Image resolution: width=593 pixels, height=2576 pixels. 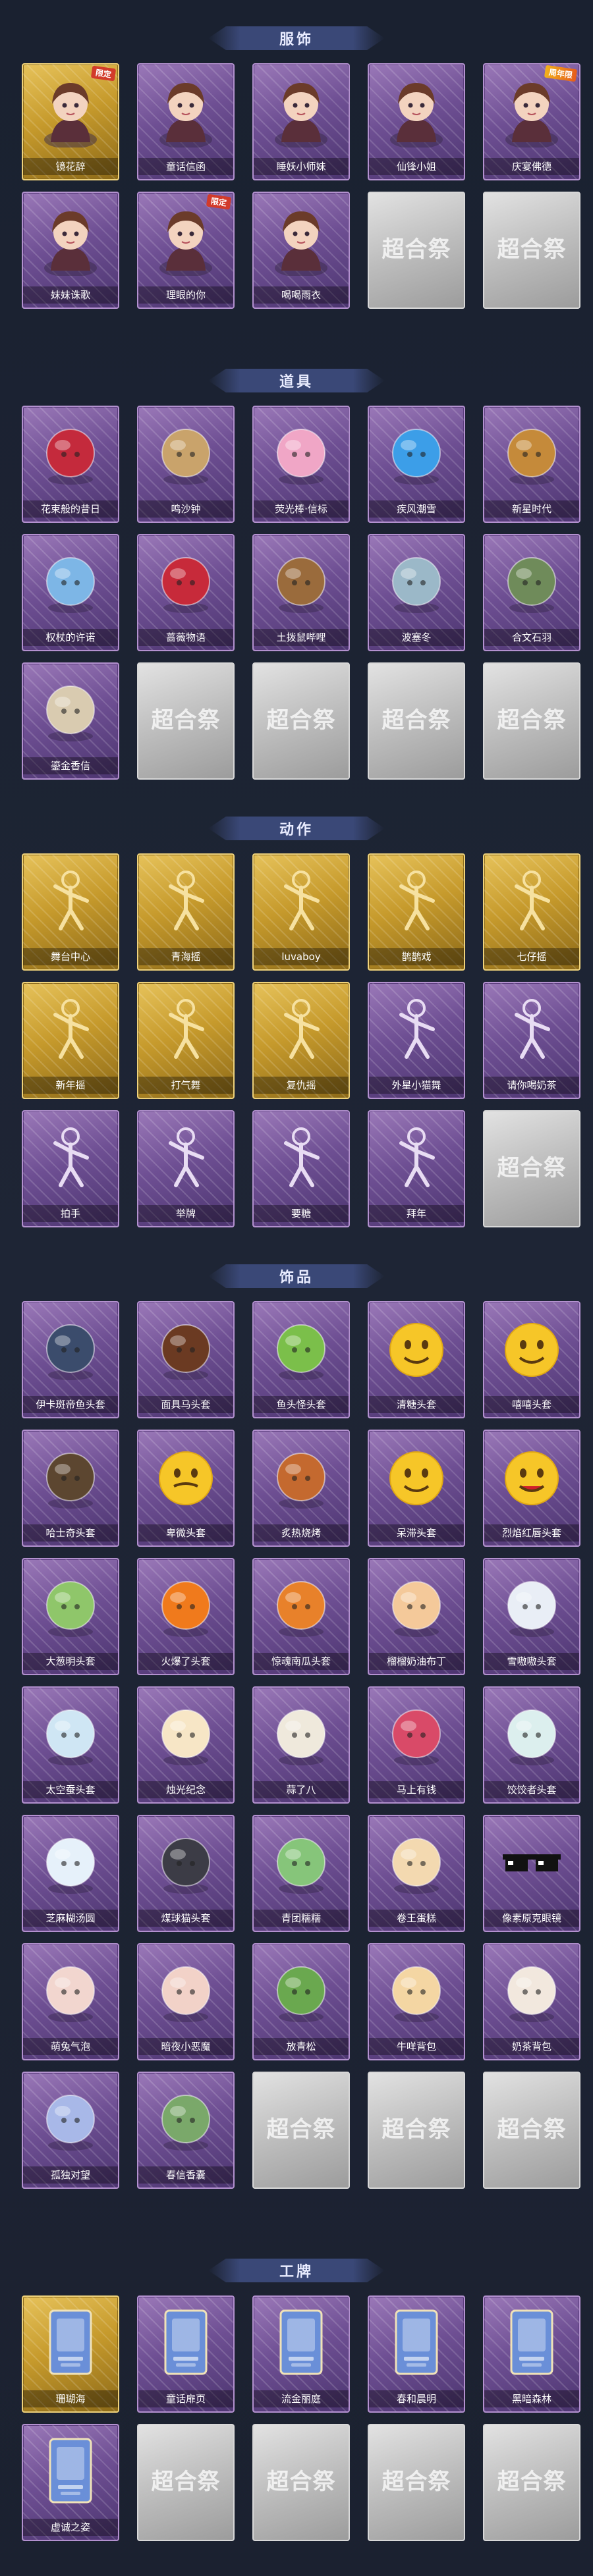 I want to click on item-card: 请你喝奶茶, so click(x=531, y=1040).